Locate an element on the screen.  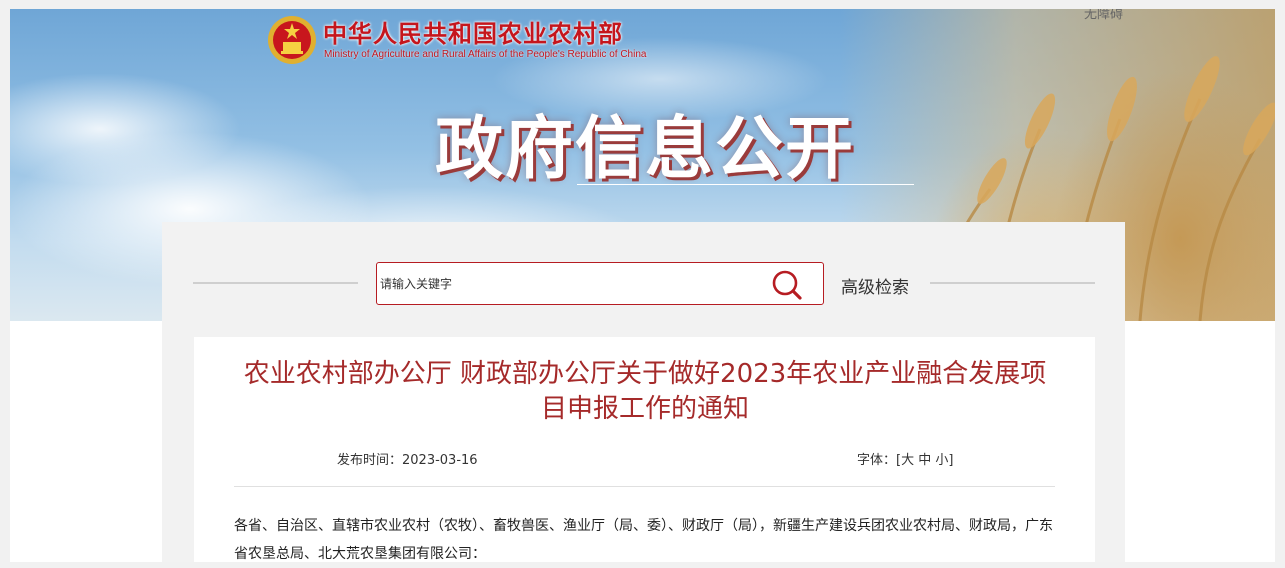
banner-title: 政府信息公开 is located at coordinates (645, 149).